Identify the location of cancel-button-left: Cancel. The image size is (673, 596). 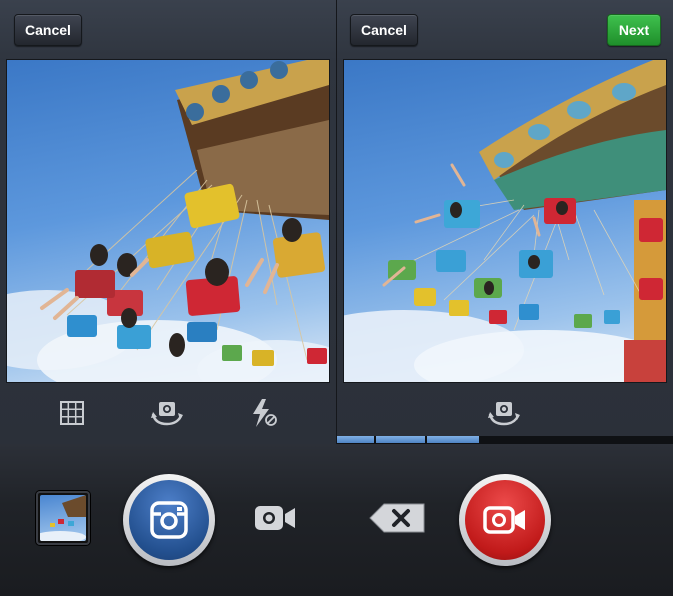
(48, 30).